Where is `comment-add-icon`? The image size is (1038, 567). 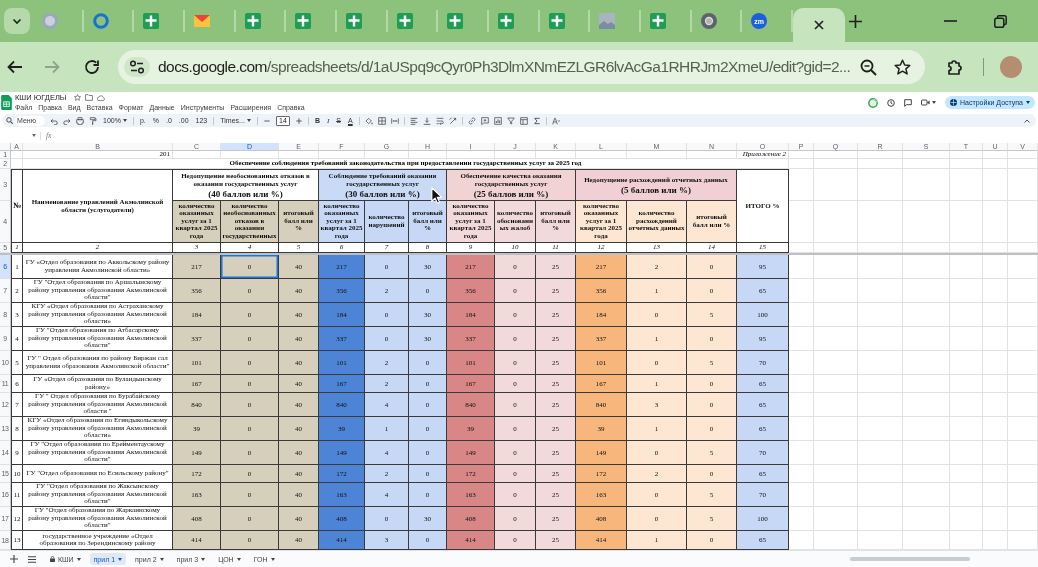
comment-add-icon is located at coordinates (484, 120).